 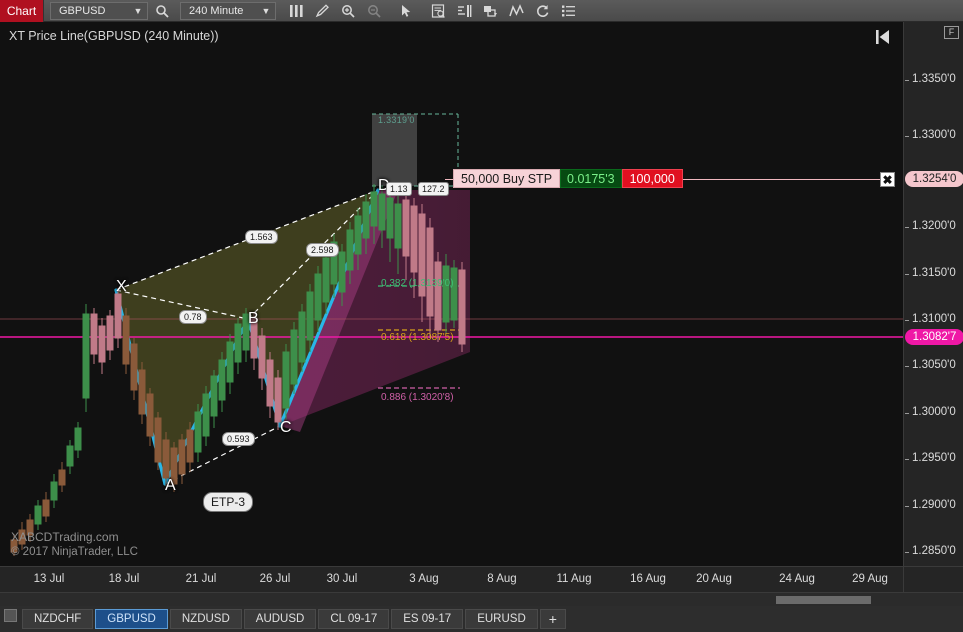 What do you see at coordinates (934, 412) in the screenshot?
I see `price-tick-label: 1.3000'0` at bounding box center [934, 412].